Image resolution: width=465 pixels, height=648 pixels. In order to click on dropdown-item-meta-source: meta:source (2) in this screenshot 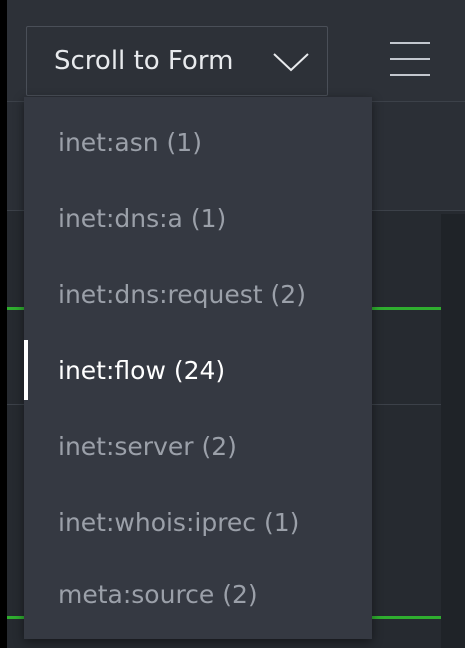, I will do `click(198, 594)`.